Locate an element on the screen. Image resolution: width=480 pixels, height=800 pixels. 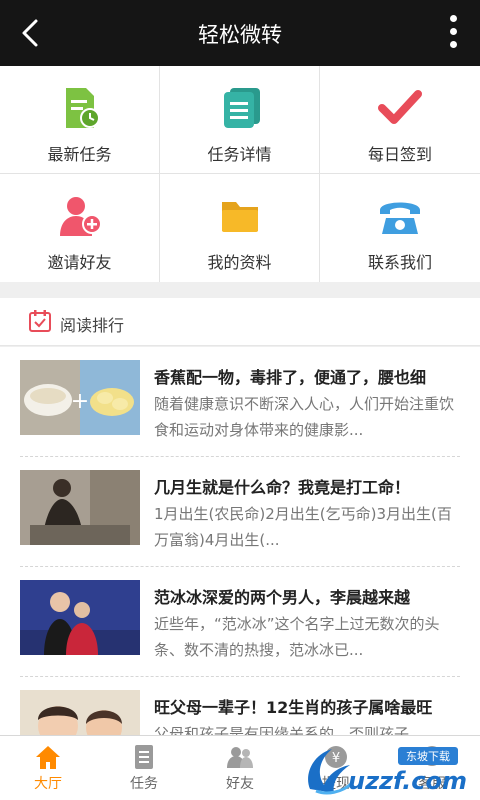
home-icon is located at coordinates (48, 757).